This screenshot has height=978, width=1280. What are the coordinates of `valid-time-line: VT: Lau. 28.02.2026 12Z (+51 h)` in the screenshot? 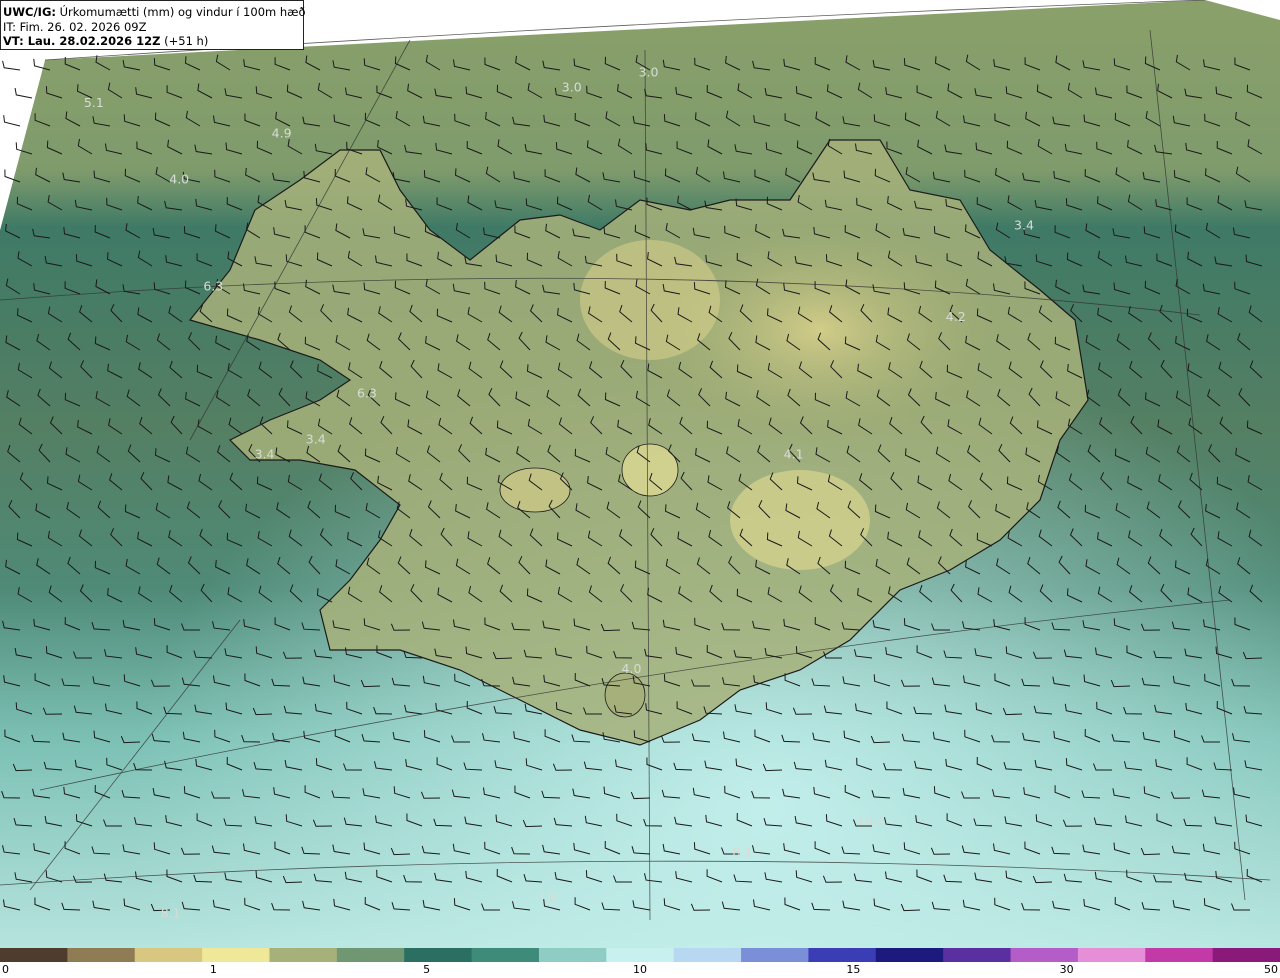 It's located at (152, 41).